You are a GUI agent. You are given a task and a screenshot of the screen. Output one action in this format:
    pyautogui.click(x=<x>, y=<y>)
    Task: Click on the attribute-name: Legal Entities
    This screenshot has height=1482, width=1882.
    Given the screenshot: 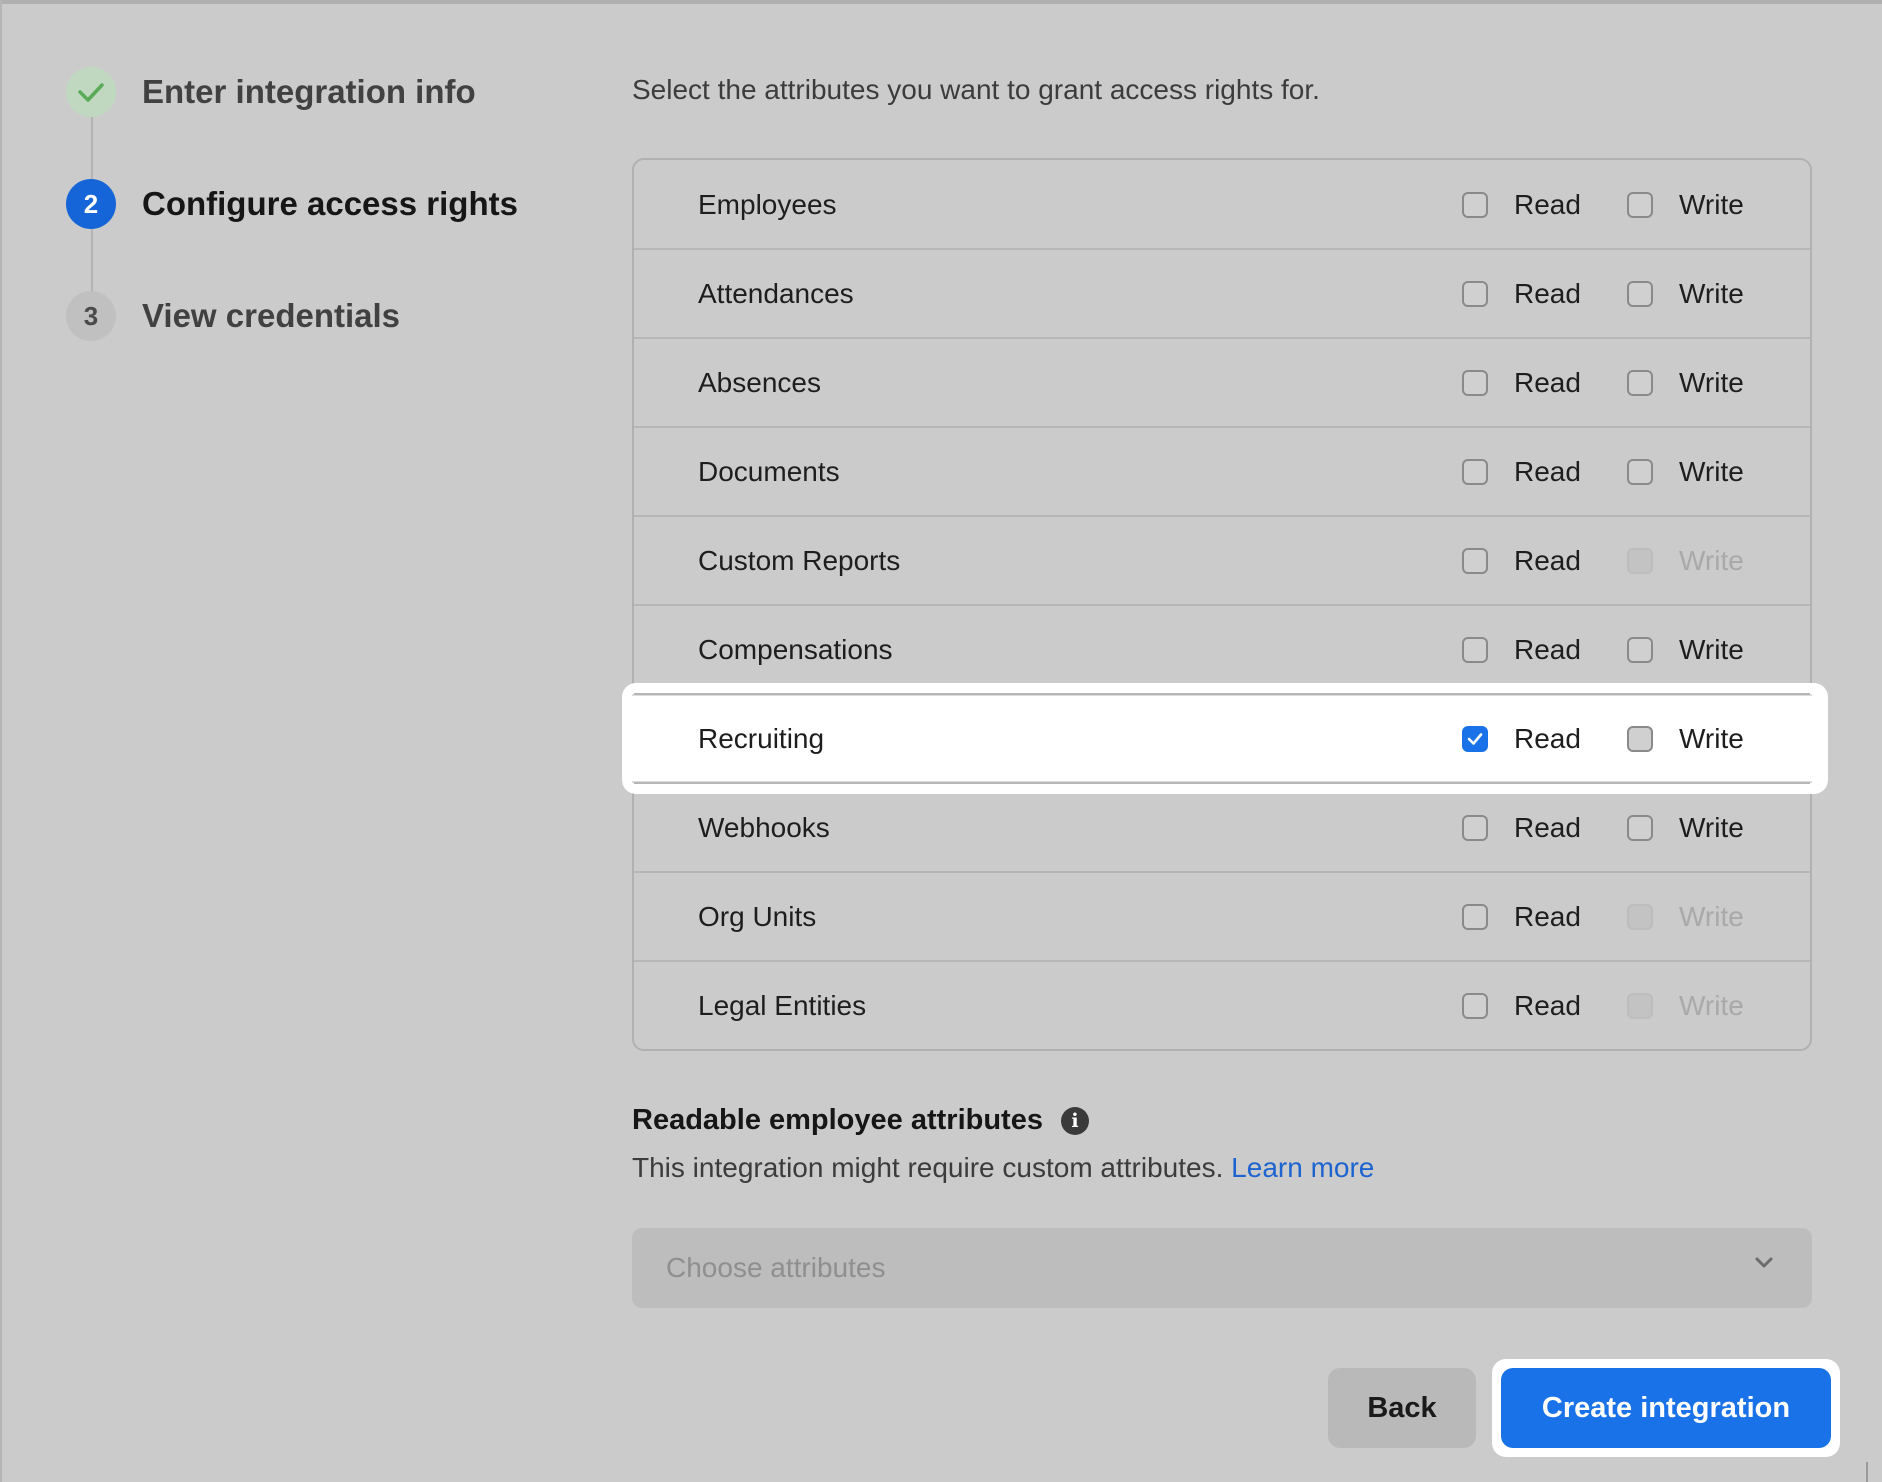 What is the action you would take?
    pyautogui.click(x=782, y=1005)
    